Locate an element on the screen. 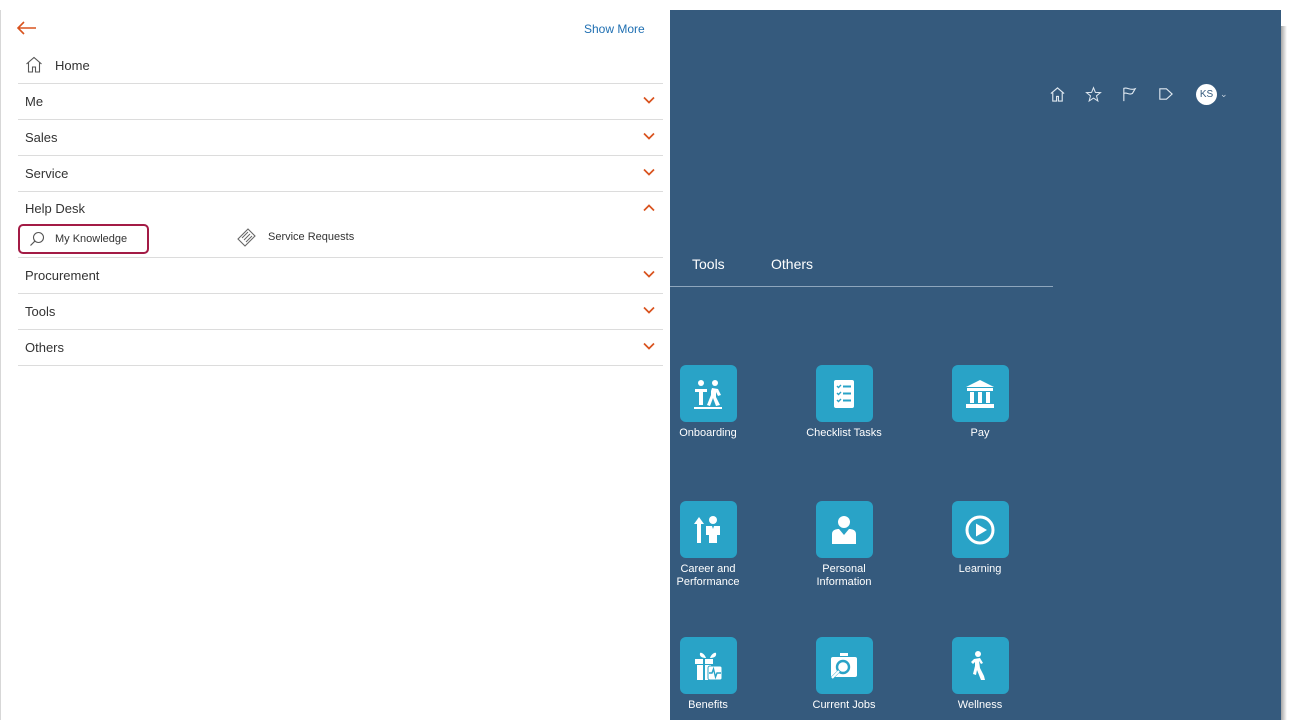  nav-group-sales: Sales is located at coordinates (340, 138).